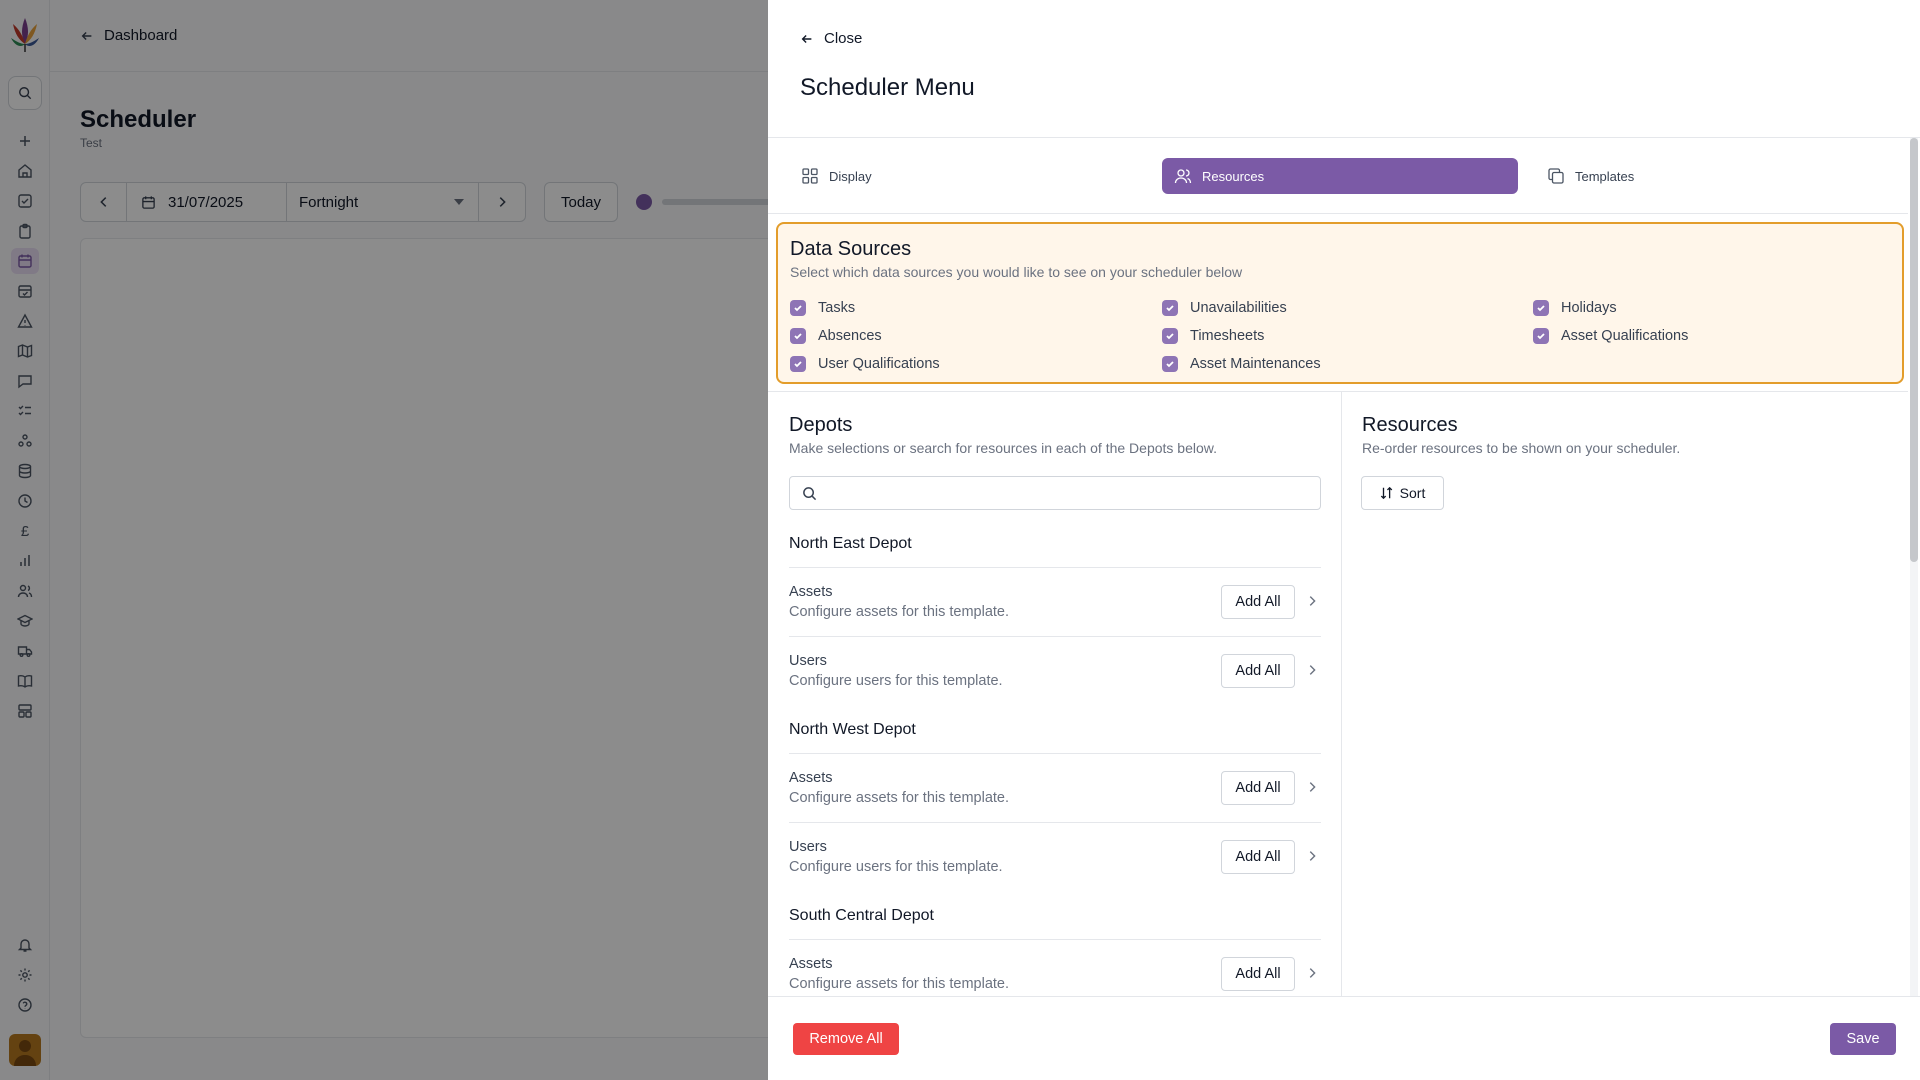 The width and height of the screenshot is (1920, 1080). I want to click on tab-display-label: Display, so click(850, 176).